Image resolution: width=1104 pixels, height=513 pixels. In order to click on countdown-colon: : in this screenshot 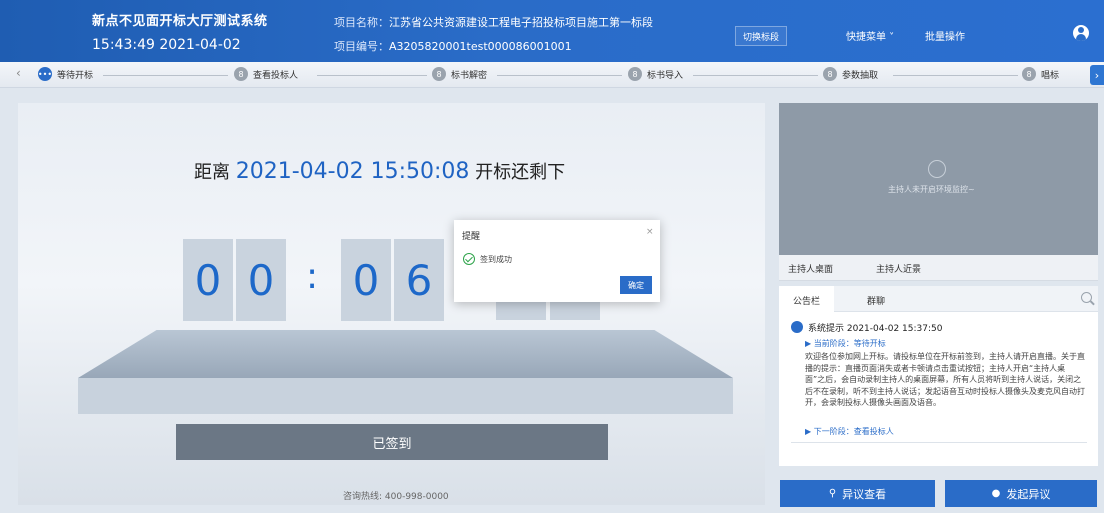, I will do `click(312, 276)`.